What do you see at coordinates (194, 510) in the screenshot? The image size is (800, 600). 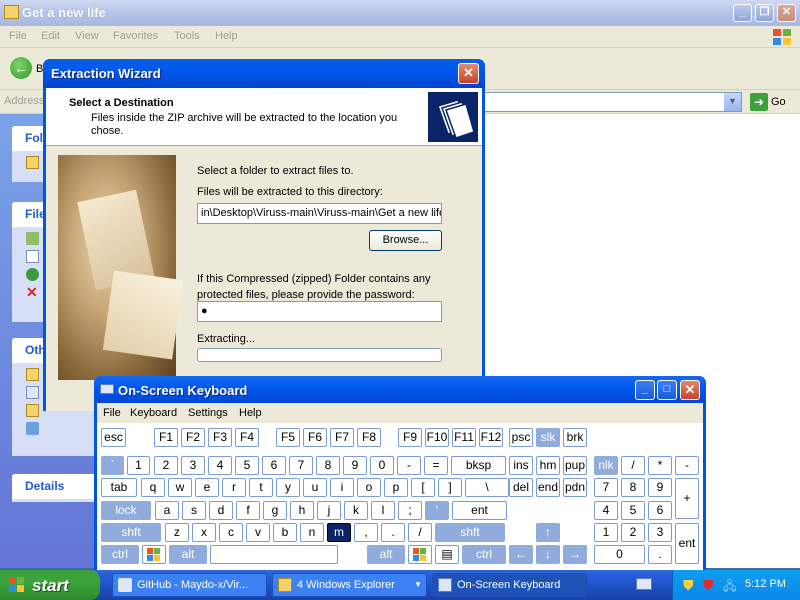 I see `osk-key-r4-2: s` at bounding box center [194, 510].